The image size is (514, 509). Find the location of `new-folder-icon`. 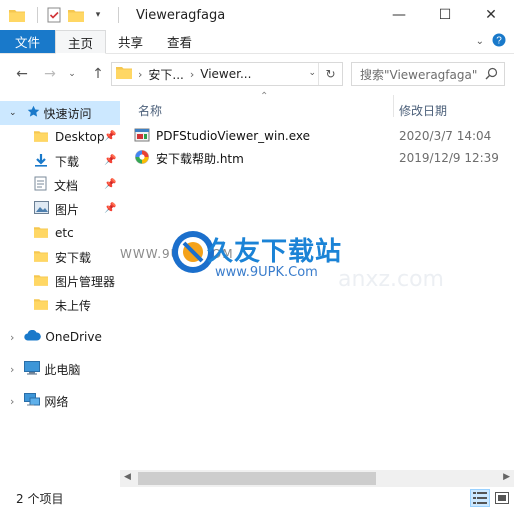

new-folder-icon is located at coordinates (76, 15).